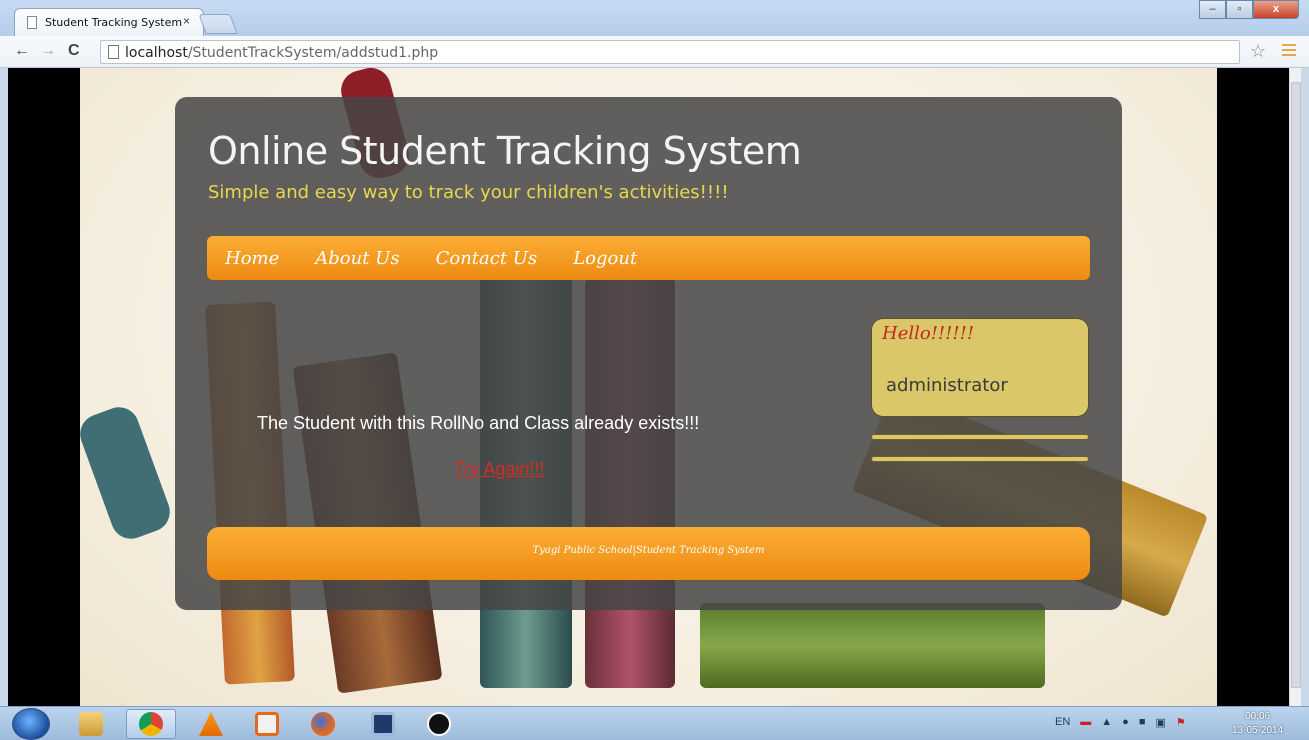 The height and width of the screenshot is (740, 1309). Describe the element at coordinates (1239, 9) in the screenshot. I see `maximize-button: ▫` at that location.